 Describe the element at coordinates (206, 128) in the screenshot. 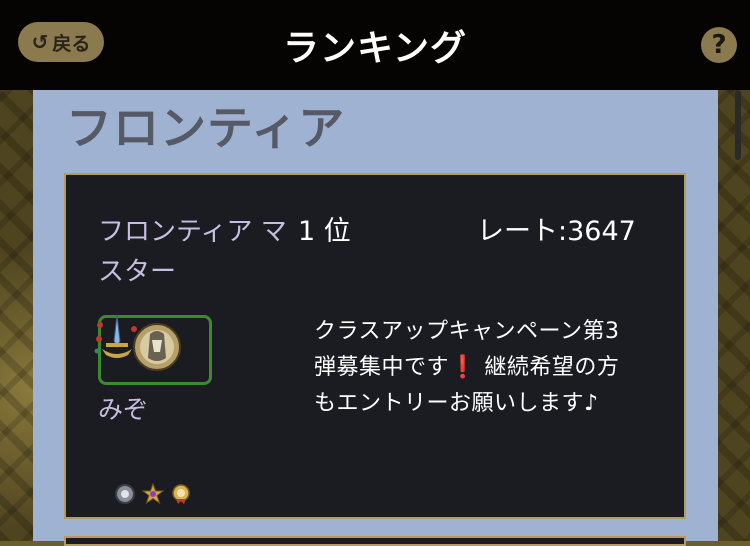

I see `section-title: フロンティア` at that location.